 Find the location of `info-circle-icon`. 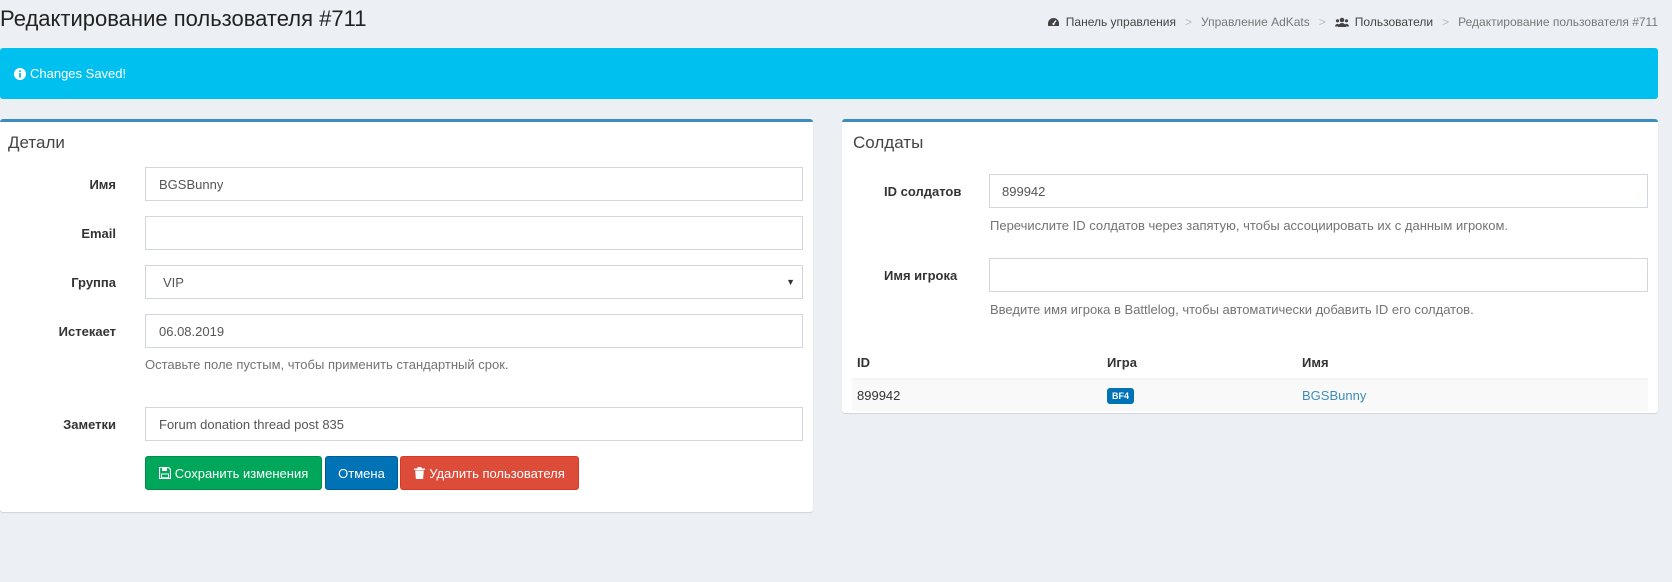

info-circle-icon is located at coordinates (20, 73).